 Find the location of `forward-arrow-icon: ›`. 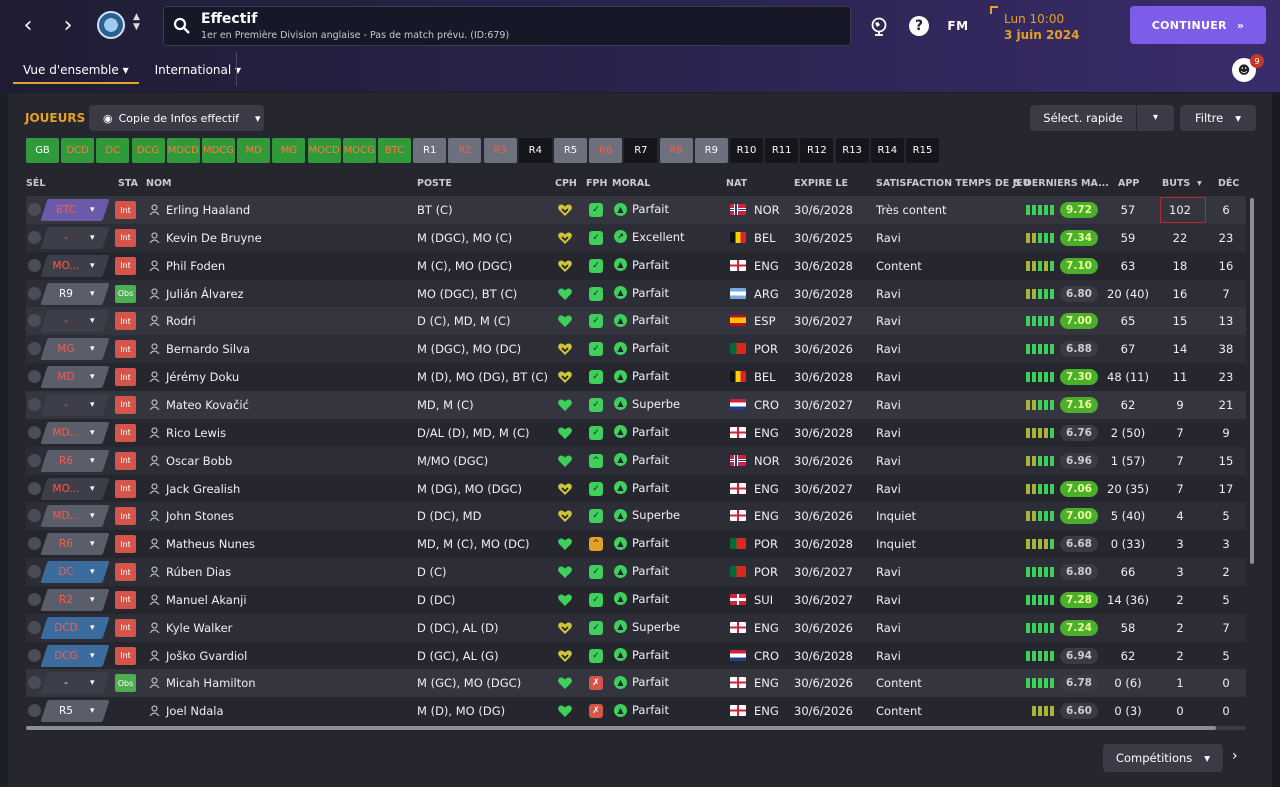

forward-arrow-icon: › is located at coordinates (68, 25).